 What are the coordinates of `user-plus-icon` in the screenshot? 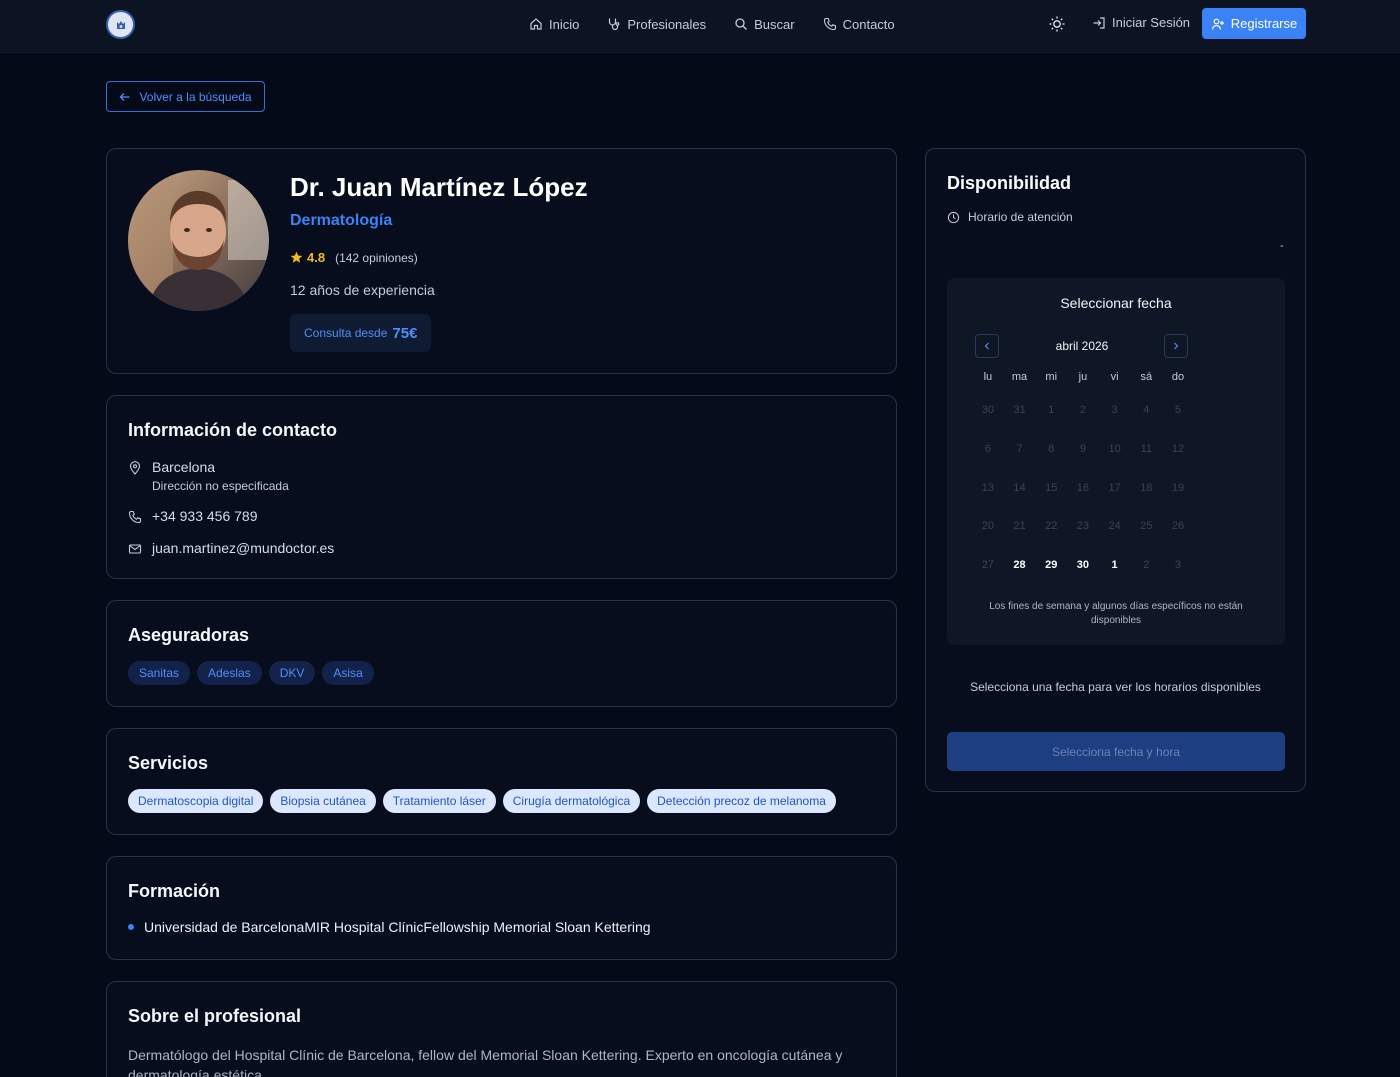 It's located at (1217, 24).